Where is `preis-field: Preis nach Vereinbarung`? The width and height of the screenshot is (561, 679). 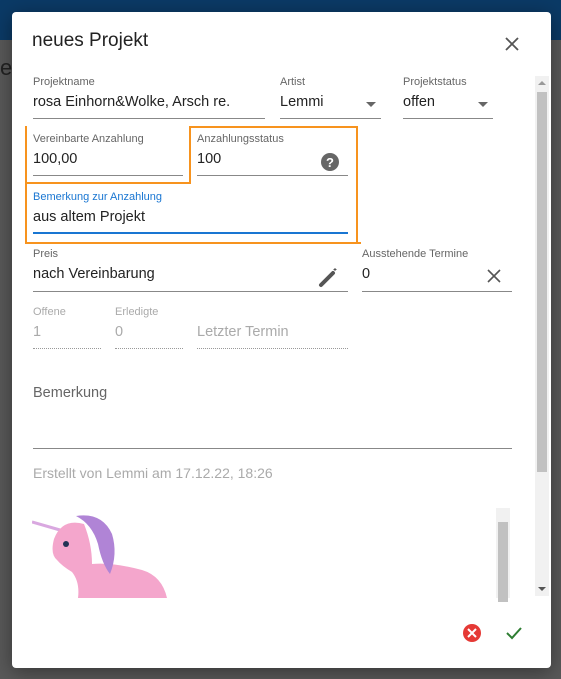 preis-field: Preis nach Vereinbarung is located at coordinates (190, 270).